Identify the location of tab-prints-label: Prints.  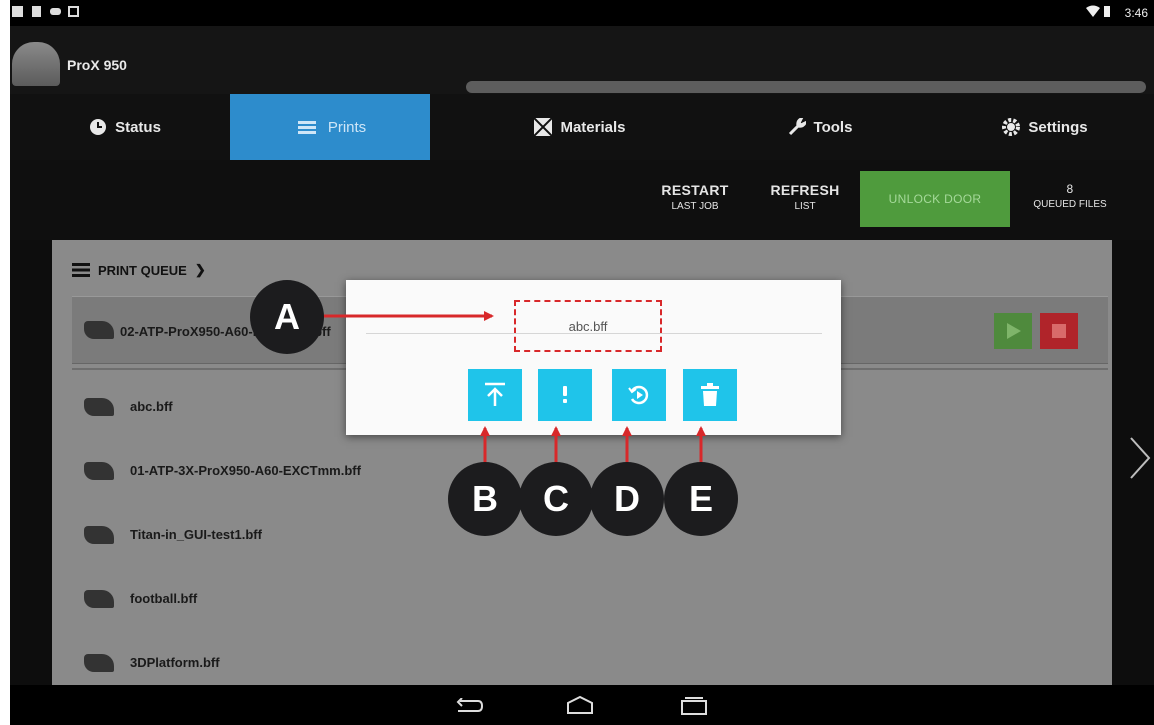
(347, 127).